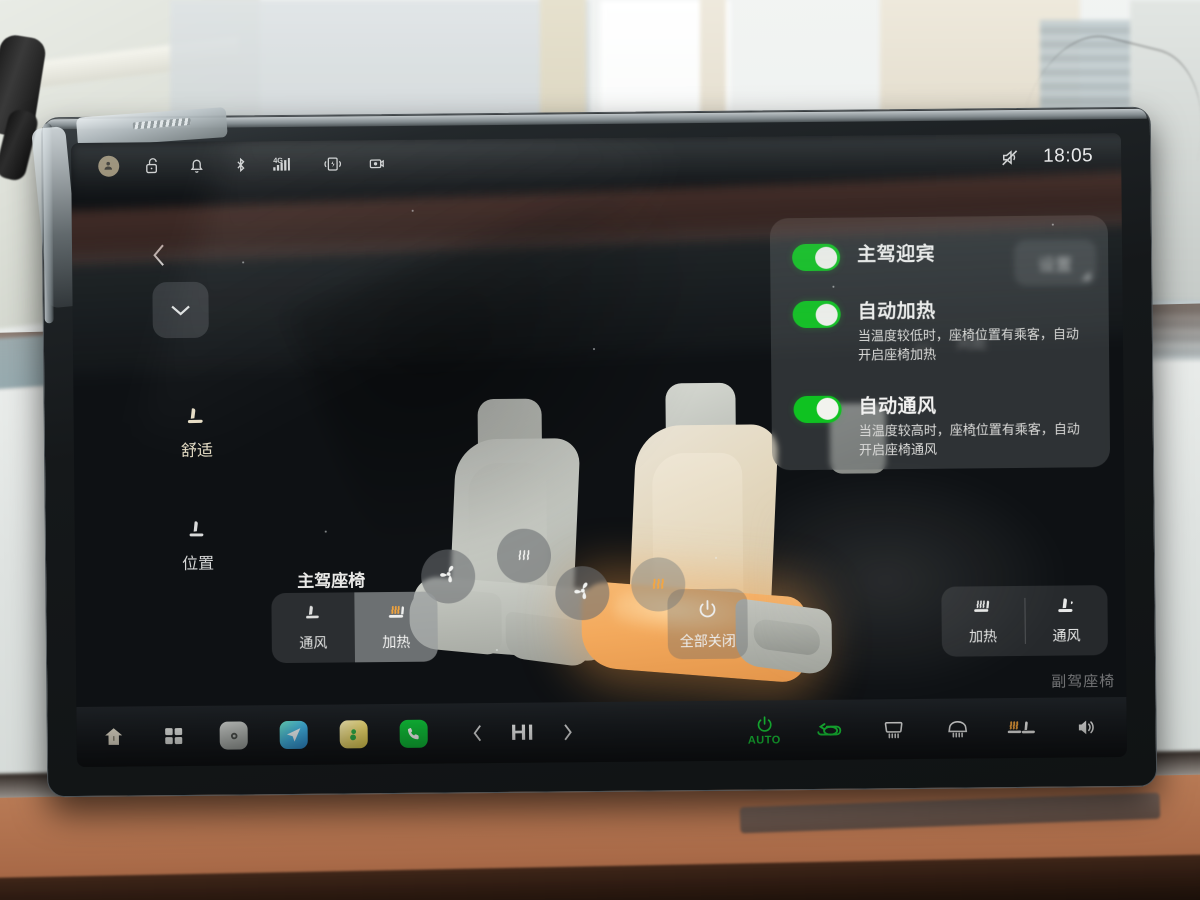  Describe the element at coordinates (940, 254) in the screenshot. I see `panel-row-driver-welcome: 主驾迎宾` at that location.